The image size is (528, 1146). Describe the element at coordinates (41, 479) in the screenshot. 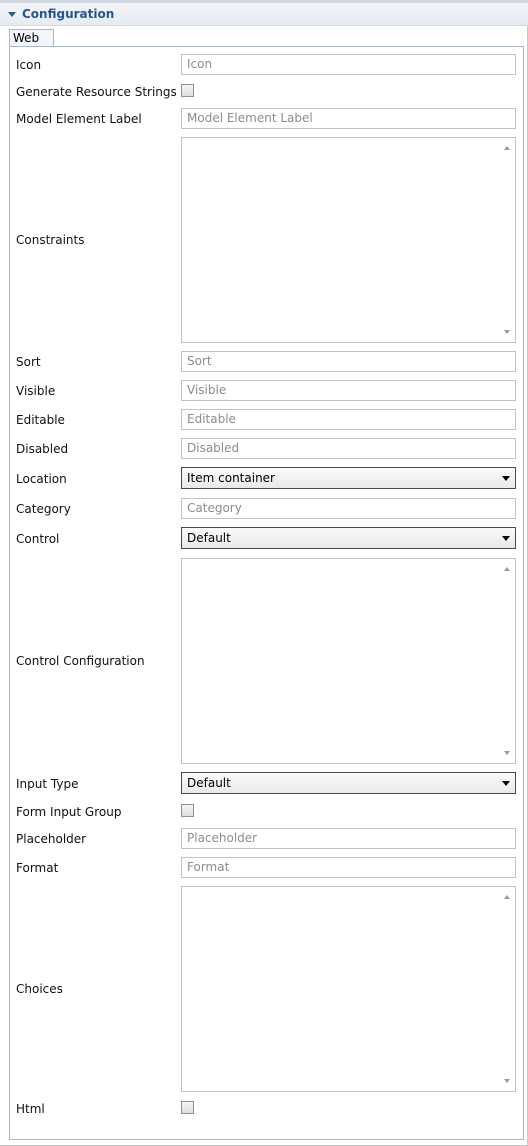

I see `location-label: Location` at that location.